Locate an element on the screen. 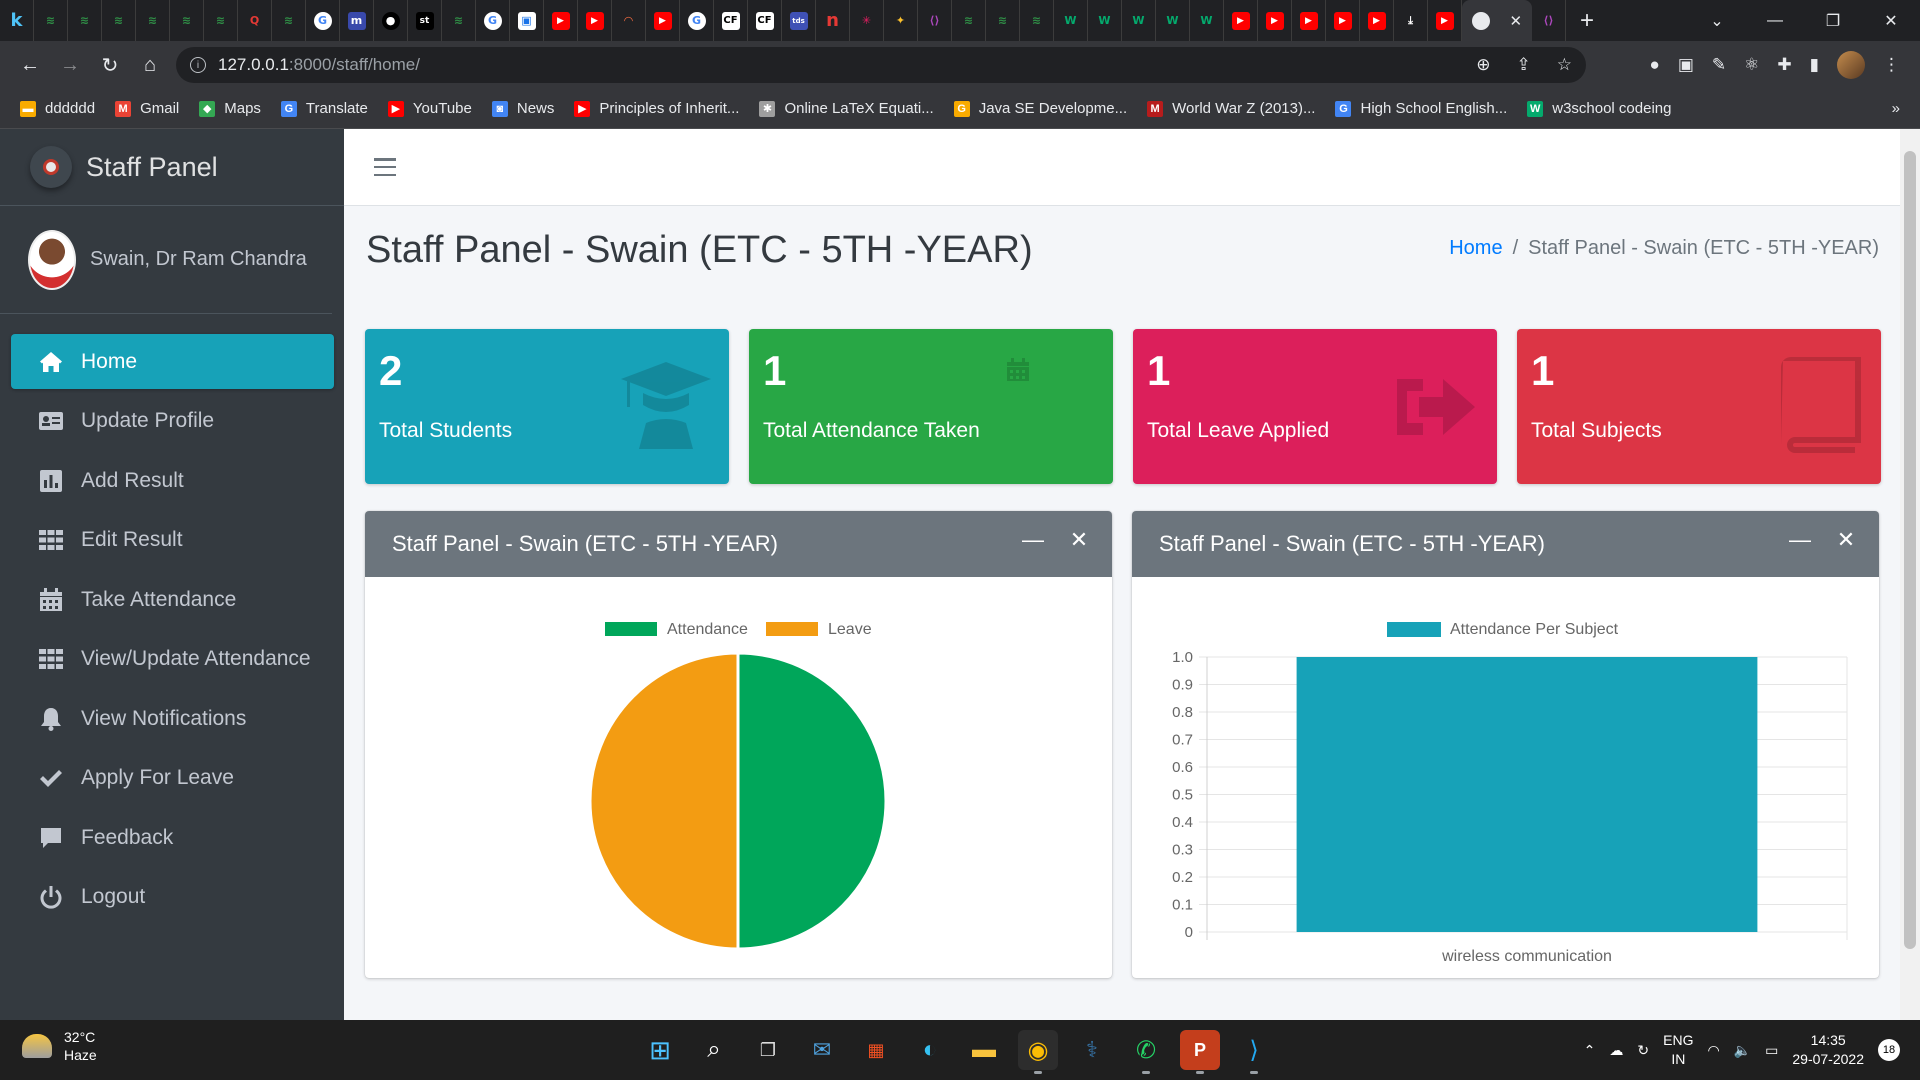 The height and width of the screenshot is (1080, 1920). notification-badge: 18 is located at coordinates (1889, 1050).